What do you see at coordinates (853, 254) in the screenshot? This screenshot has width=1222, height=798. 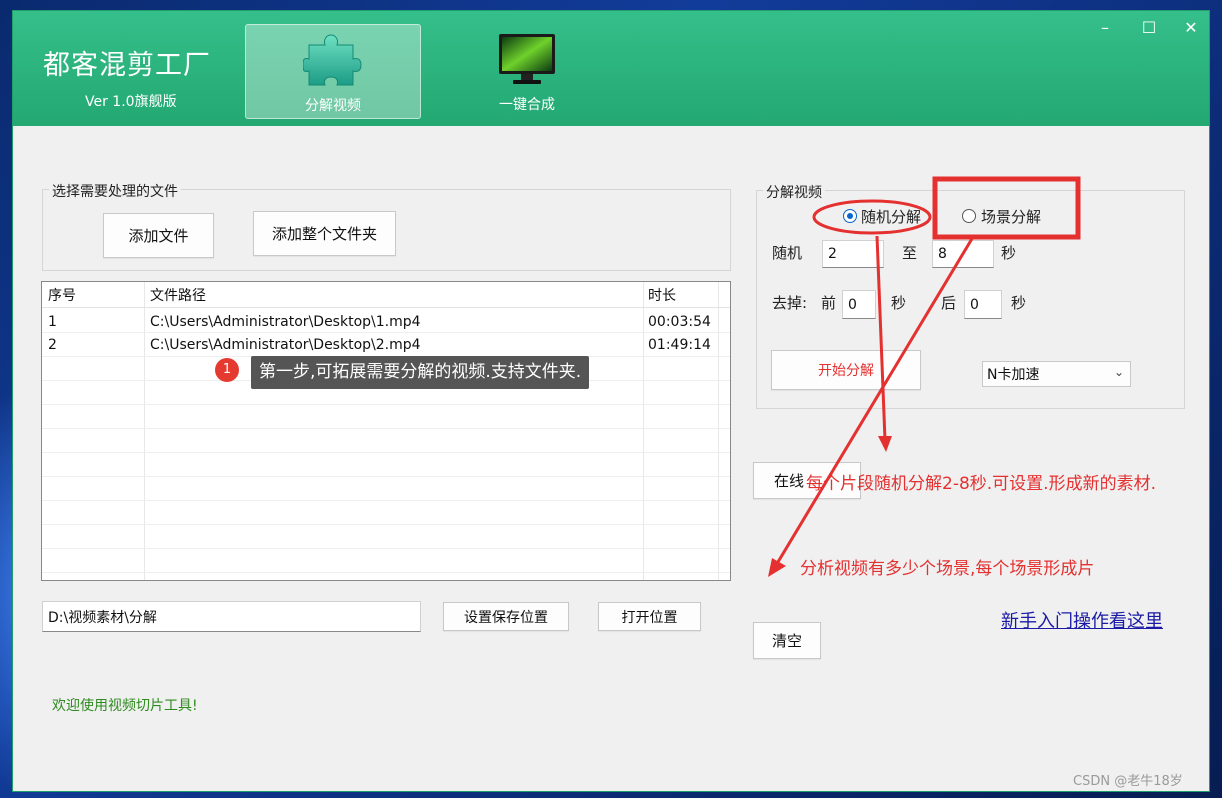 I see `random-from-input: 2` at bounding box center [853, 254].